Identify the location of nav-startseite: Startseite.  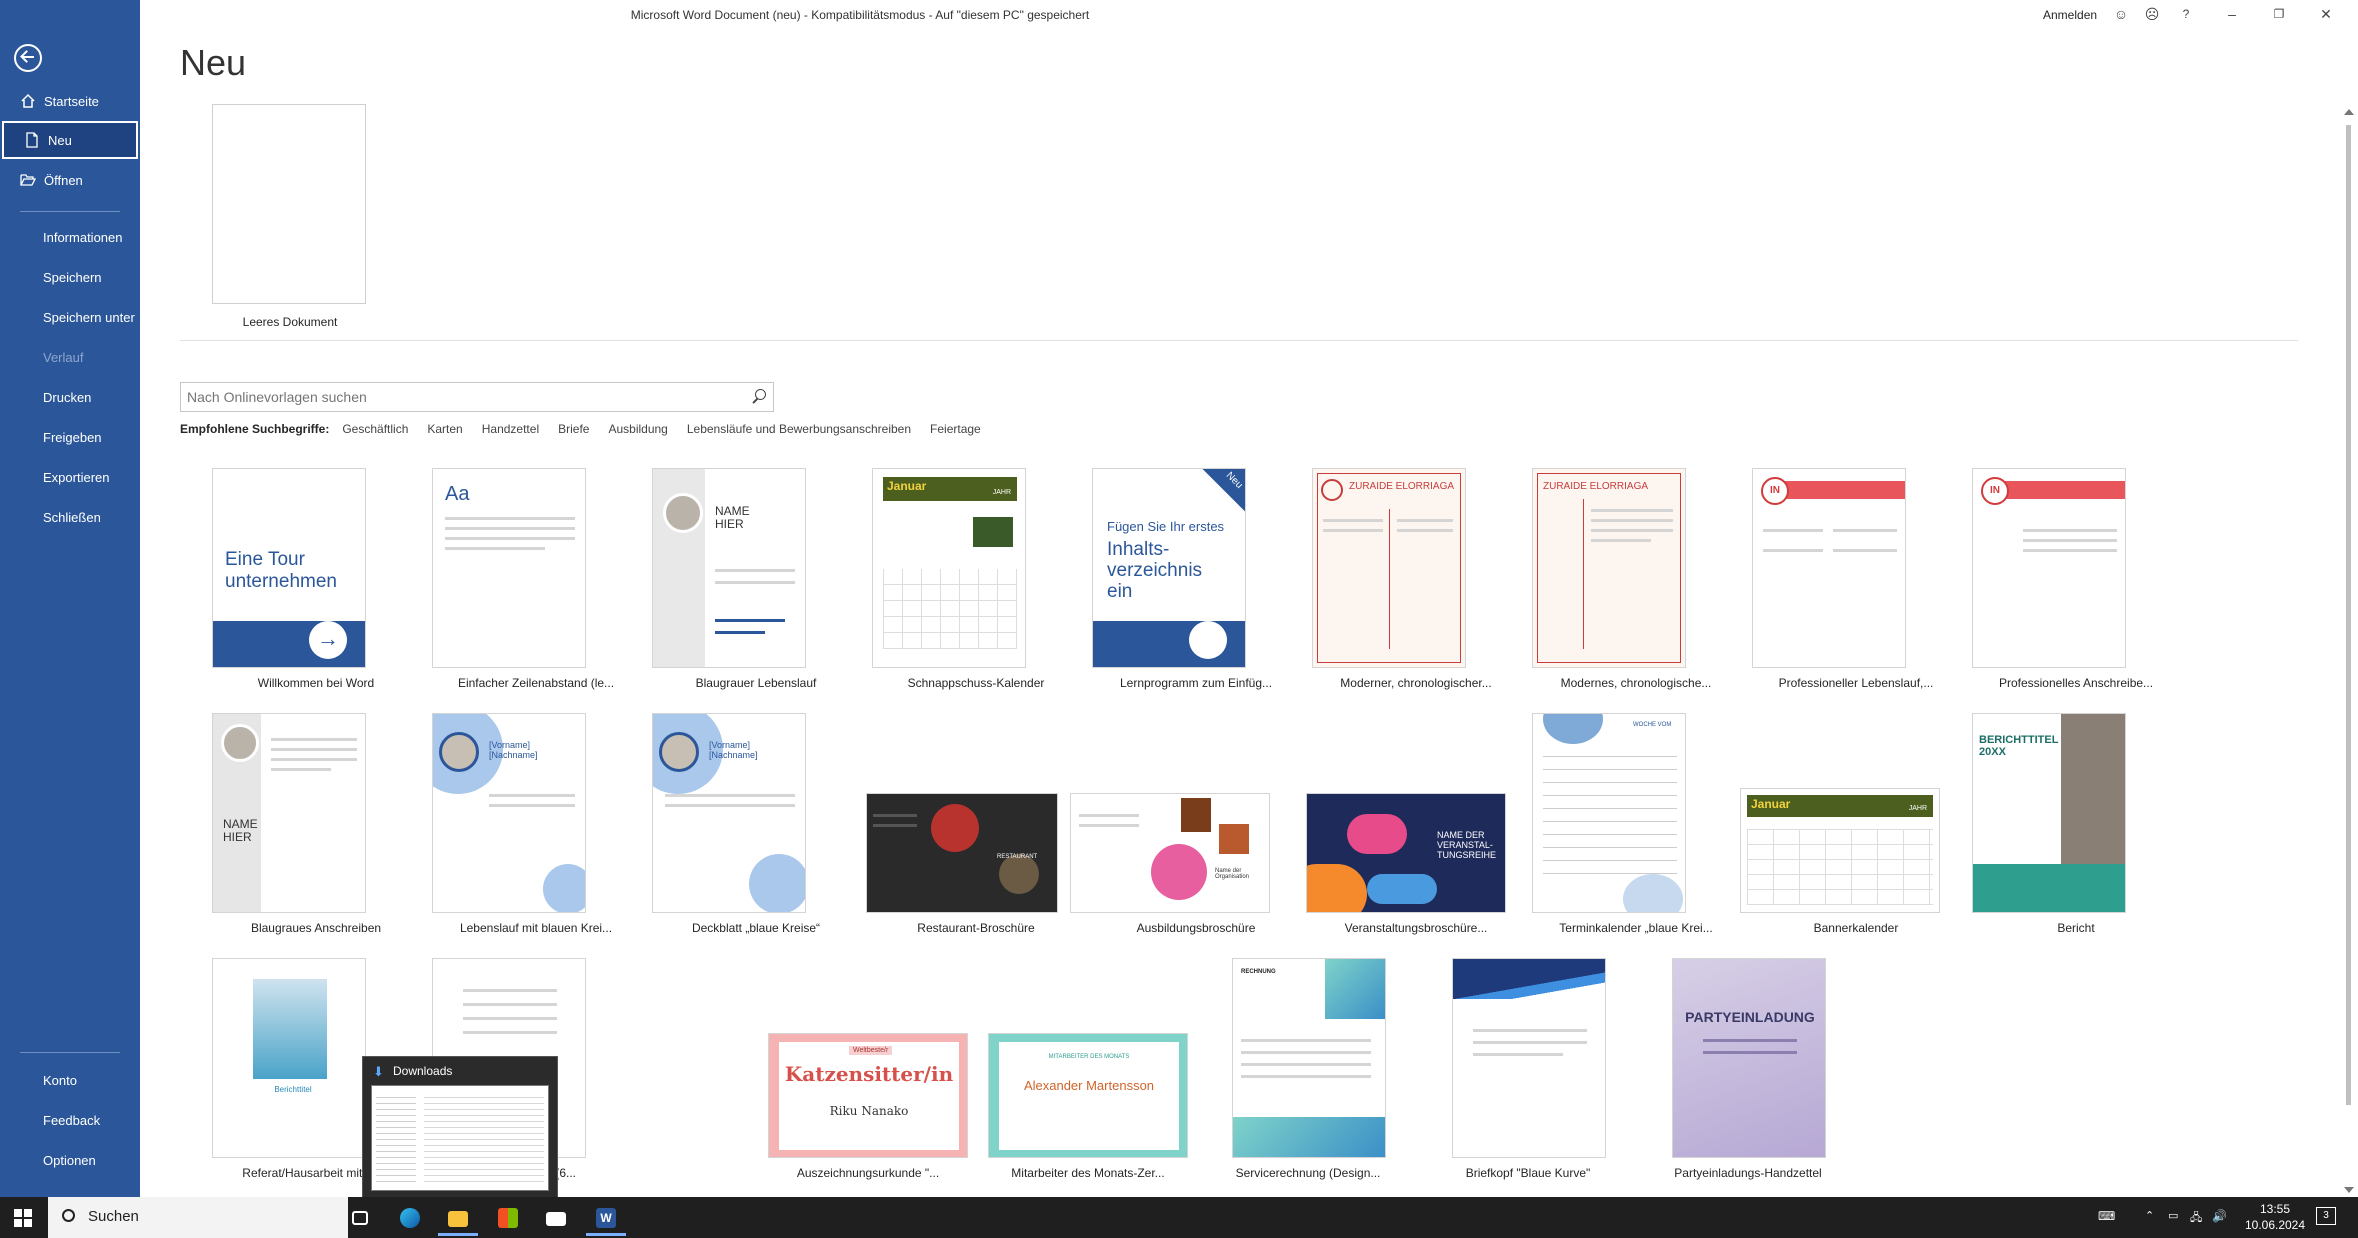
(70, 101).